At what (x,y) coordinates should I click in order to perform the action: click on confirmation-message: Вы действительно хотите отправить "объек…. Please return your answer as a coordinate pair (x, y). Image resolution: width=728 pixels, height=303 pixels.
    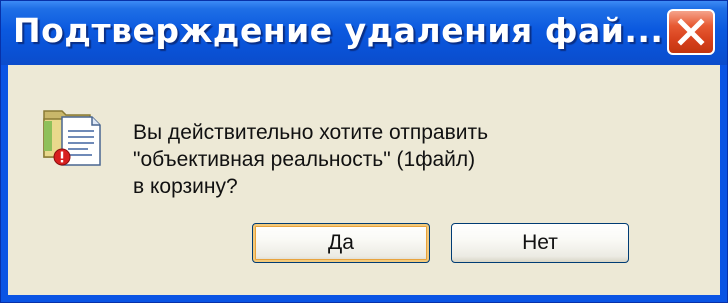
    Looking at the image, I should click on (310, 159).